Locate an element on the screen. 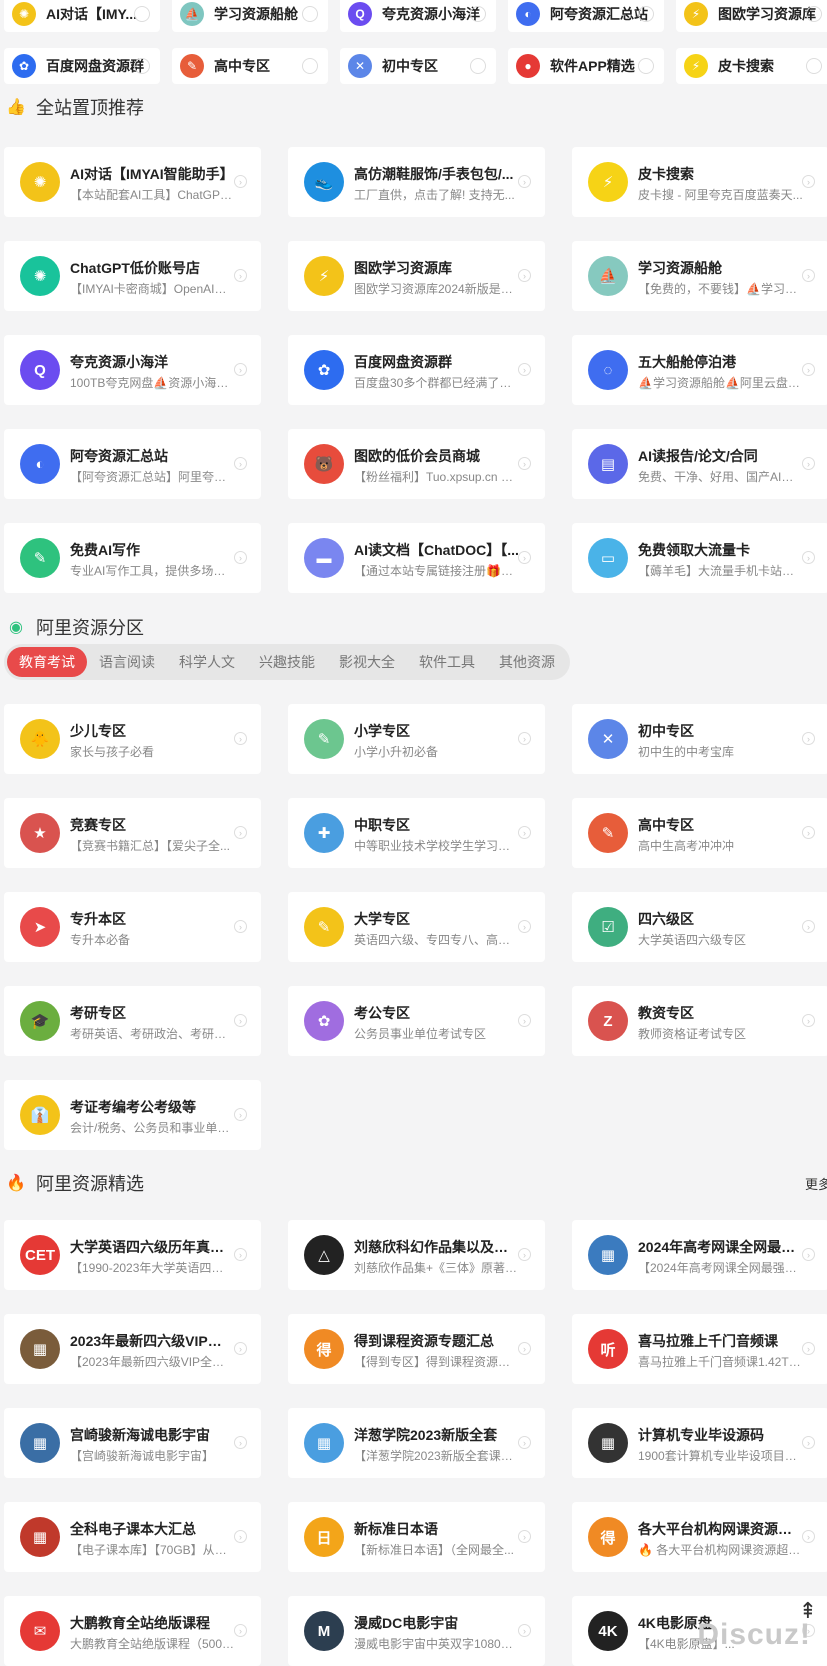  category-tab: 其他资源 is located at coordinates (527, 662).